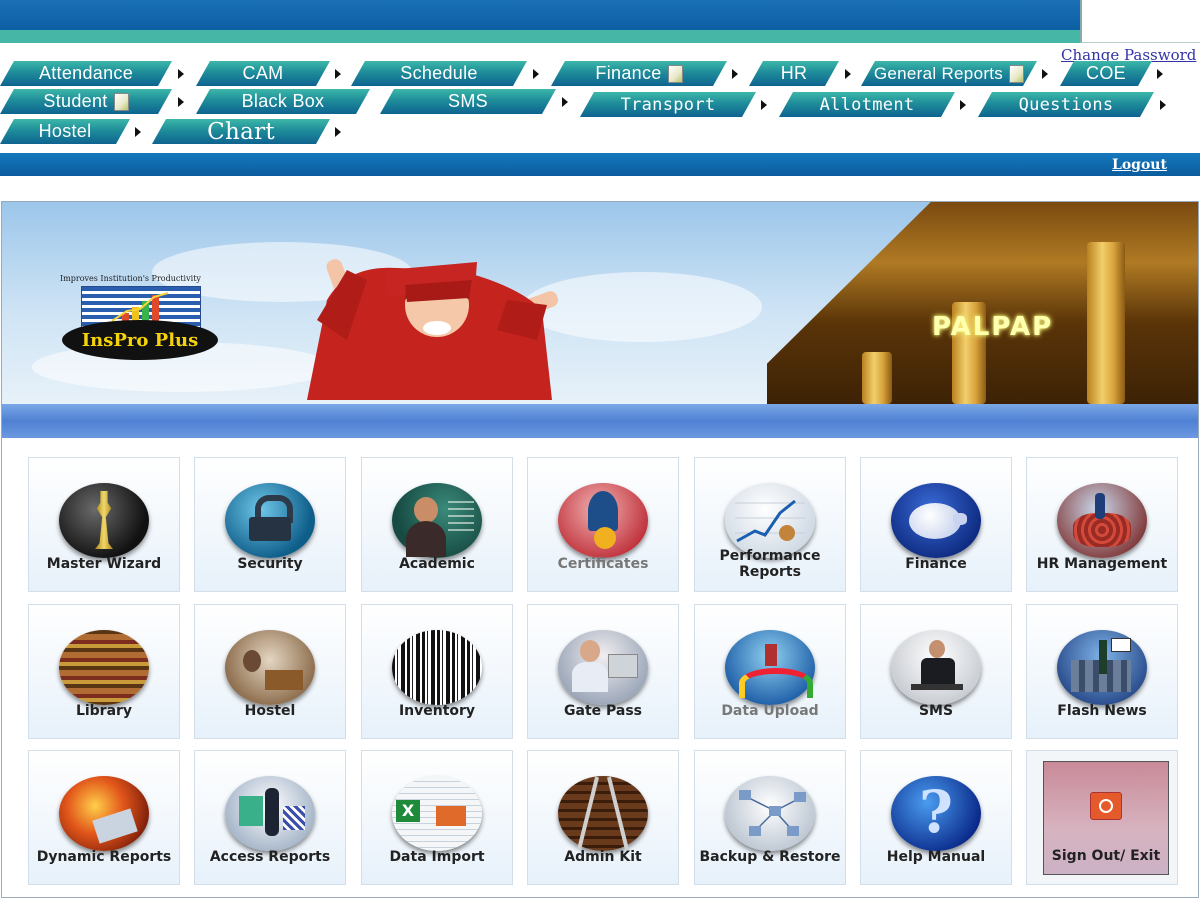  What do you see at coordinates (104, 524) in the screenshot?
I see `module-master-wizard: Master Wizard` at bounding box center [104, 524].